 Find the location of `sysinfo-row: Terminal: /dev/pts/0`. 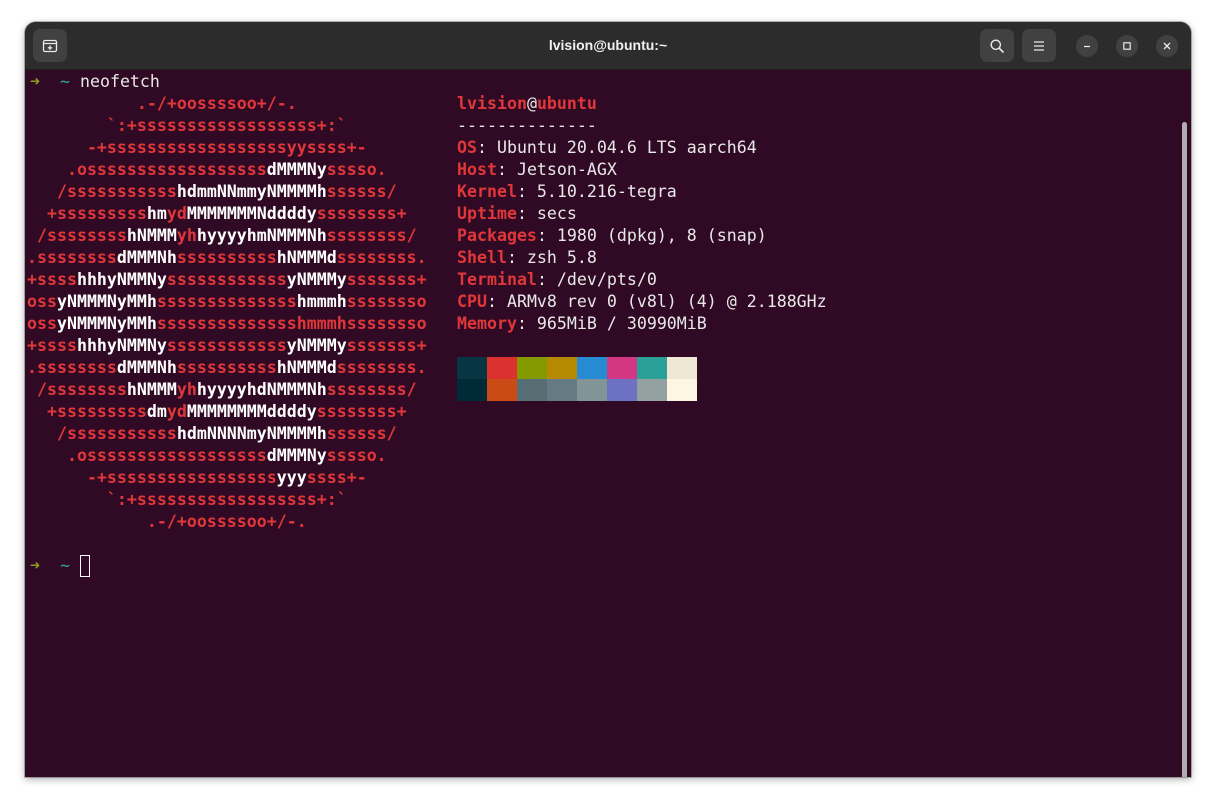

sysinfo-row: Terminal: /dev/pts/0 is located at coordinates (557, 280).